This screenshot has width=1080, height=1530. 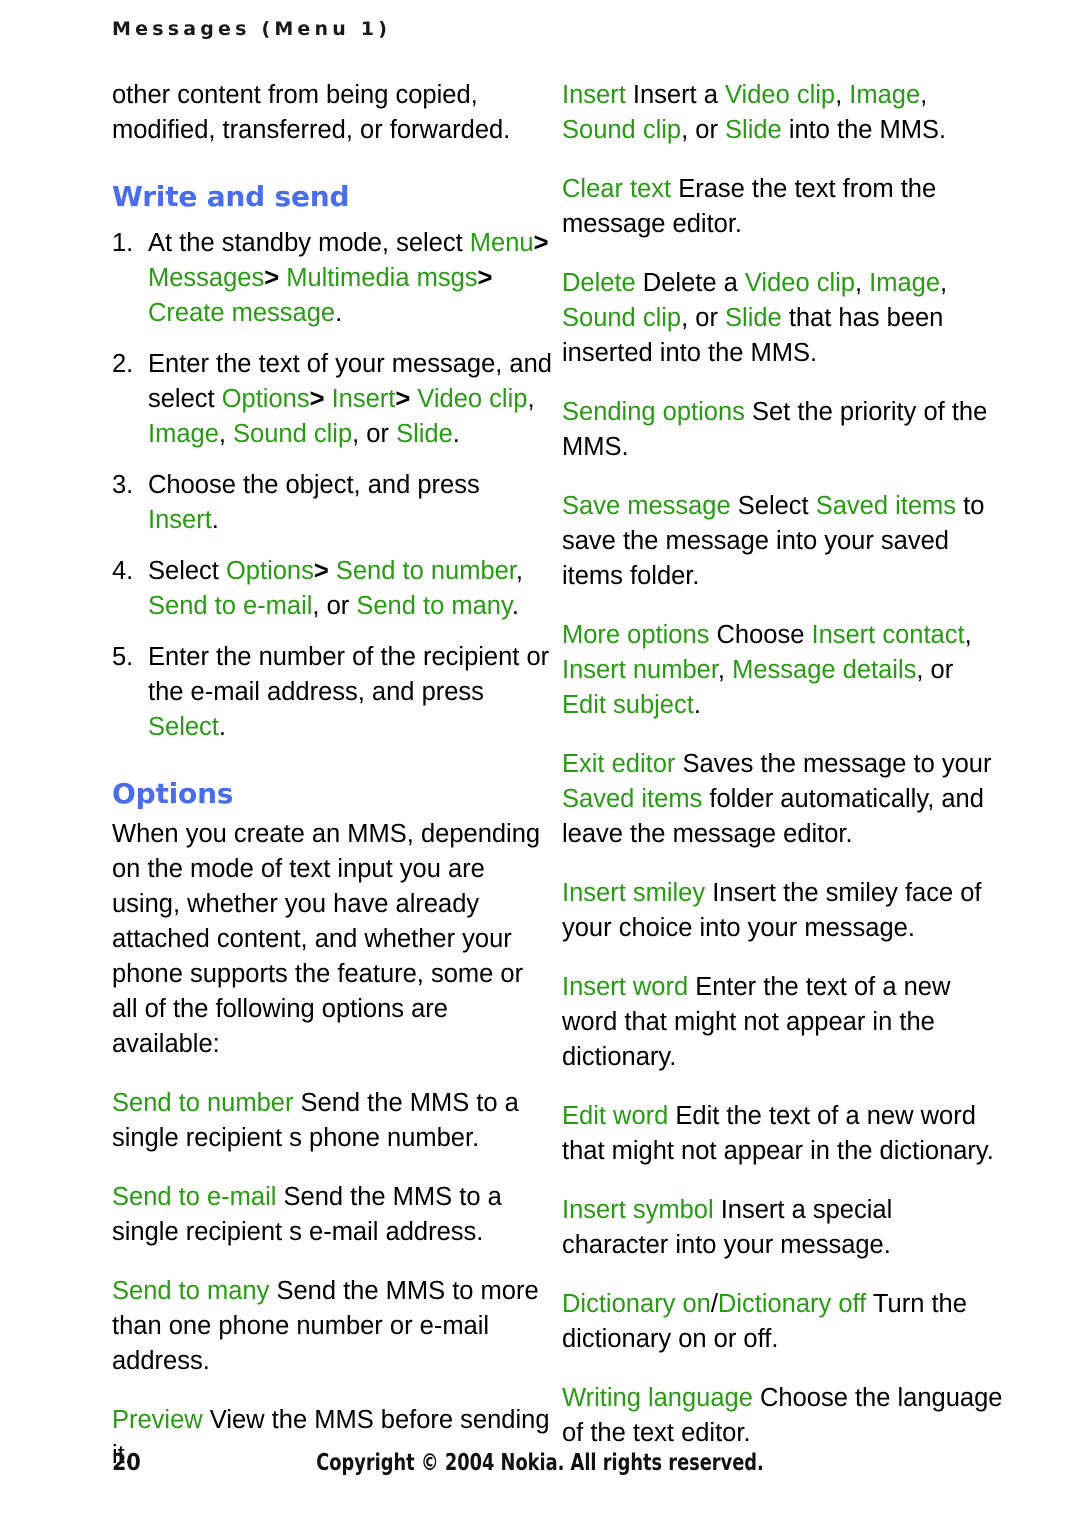 I want to click on ui-term: Message details, so click(x=824, y=670).